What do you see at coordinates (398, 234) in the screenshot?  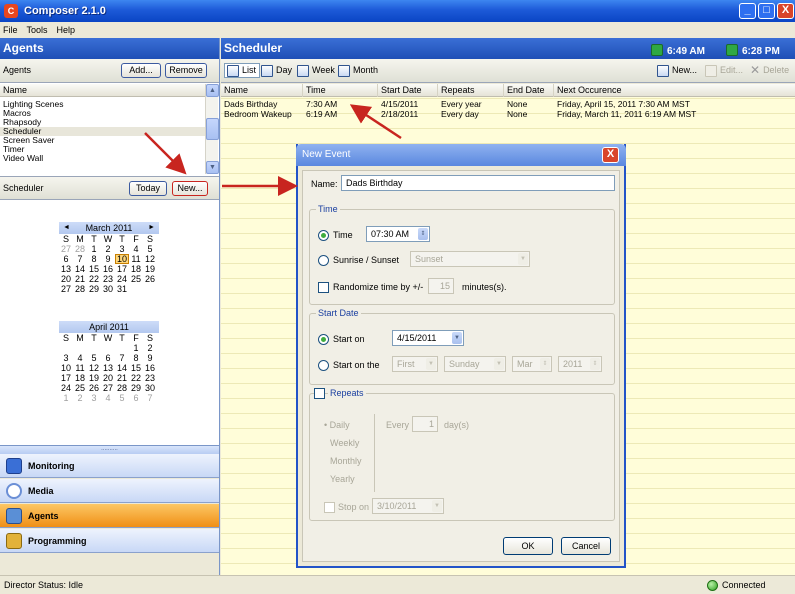 I see `time-spinner: 07:30 AM ⇕` at bounding box center [398, 234].